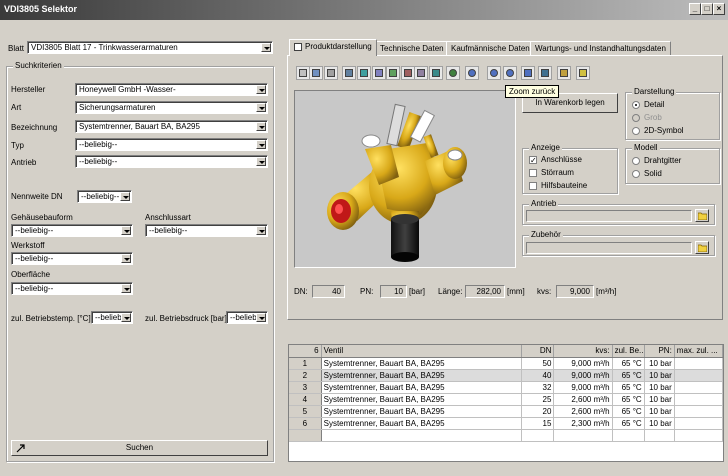  What do you see at coordinates (305, 351) in the screenshot?
I see `row-count: 6` at bounding box center [305, 351].